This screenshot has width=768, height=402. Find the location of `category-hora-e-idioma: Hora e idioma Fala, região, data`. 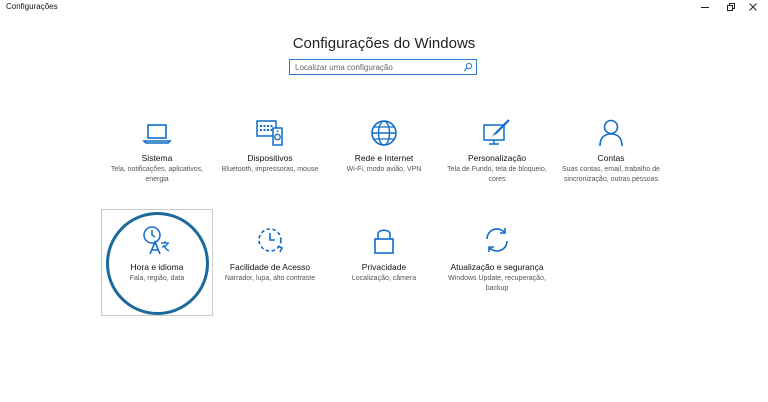

category-hora-e-idioma: Hora e idioma Fala, região, data is located at coordinates (157, 266).